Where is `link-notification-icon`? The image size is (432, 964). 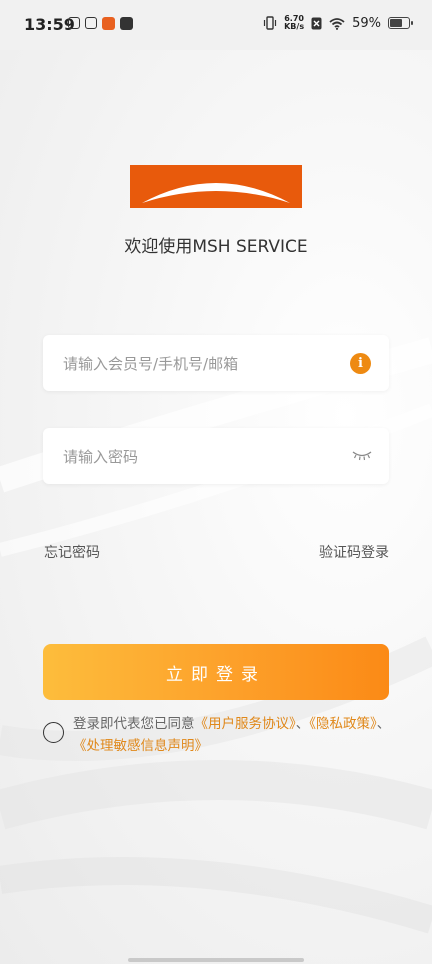 link-notification-icon is located at coordinates (91, 23).